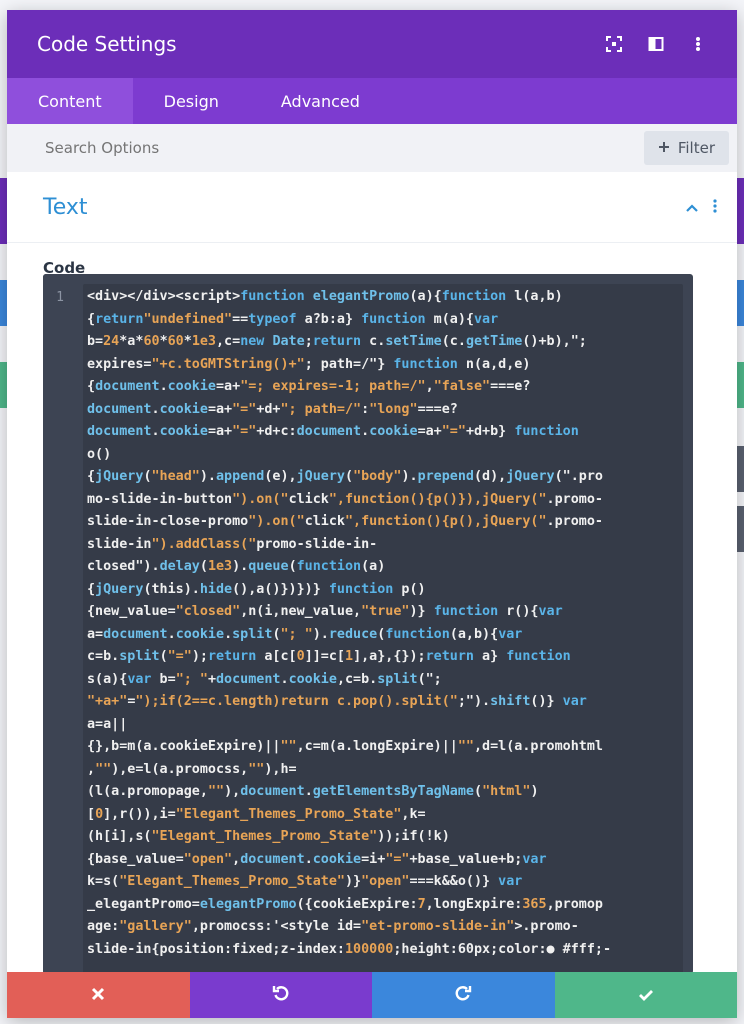 This screenshot has width=744, height=1024. I want to click on chevron-up-icon, so click(692, 207).